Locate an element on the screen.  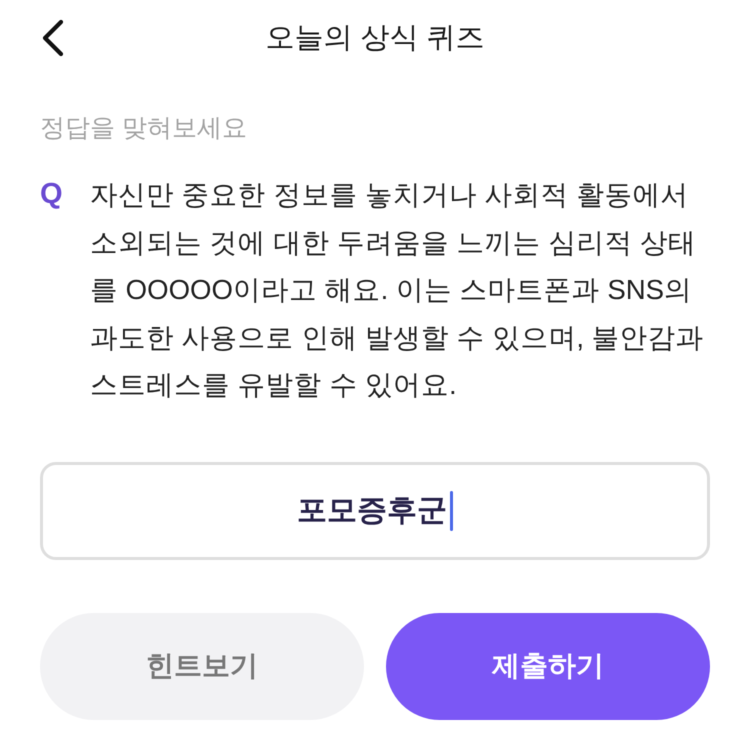
page-title: 오늘의 상식 퀴즈 is located at coordinates (375, 38).